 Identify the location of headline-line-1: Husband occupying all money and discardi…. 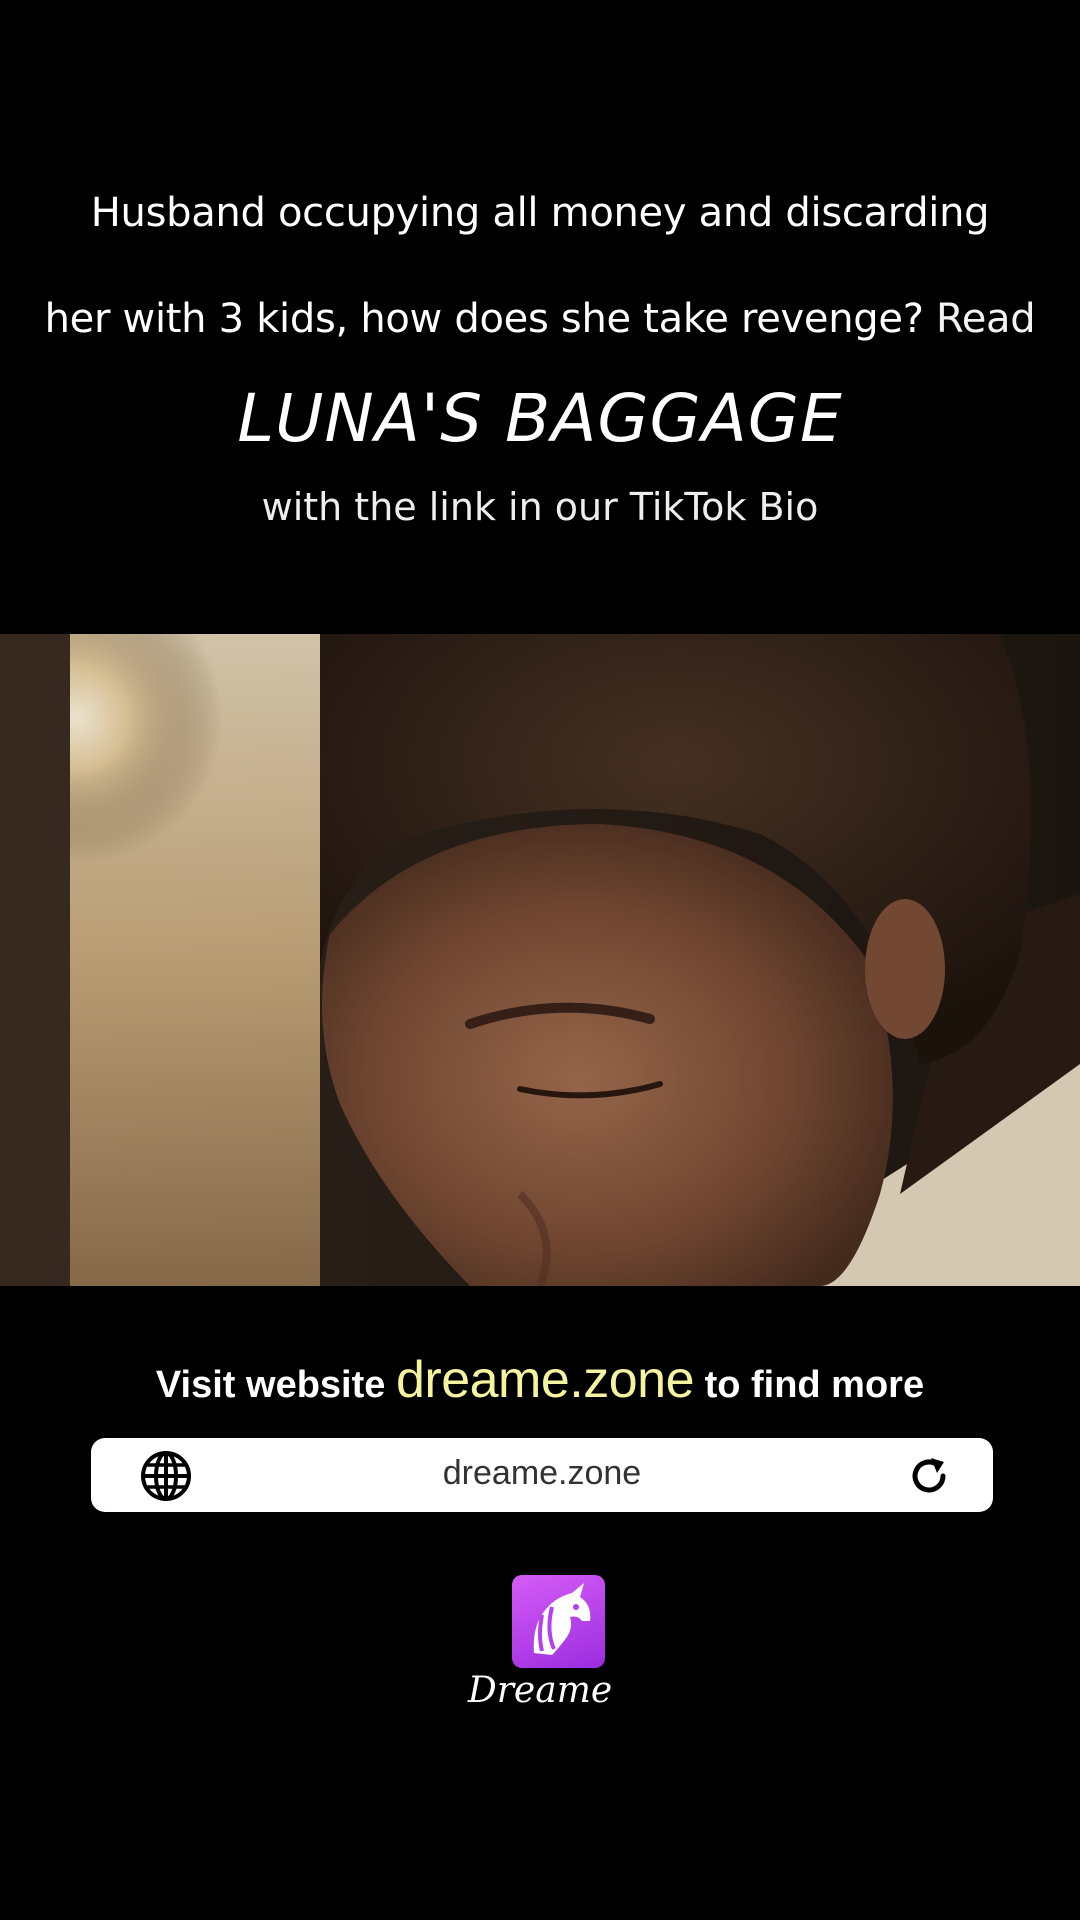
(540, 213).